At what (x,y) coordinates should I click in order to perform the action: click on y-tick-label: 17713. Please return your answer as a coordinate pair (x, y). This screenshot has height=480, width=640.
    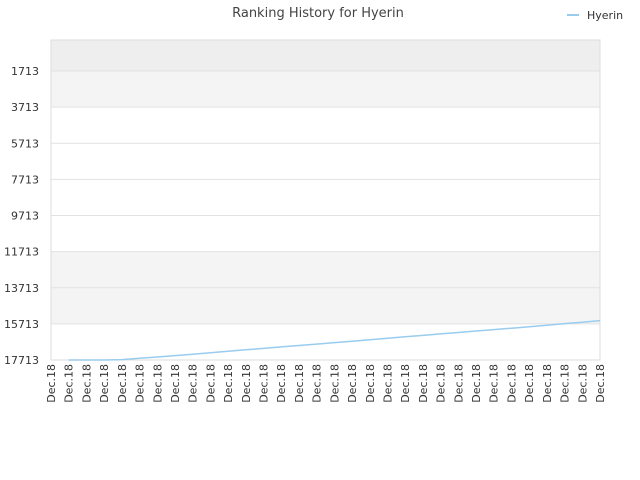
    Looking at the image, I should click on (21, 360).